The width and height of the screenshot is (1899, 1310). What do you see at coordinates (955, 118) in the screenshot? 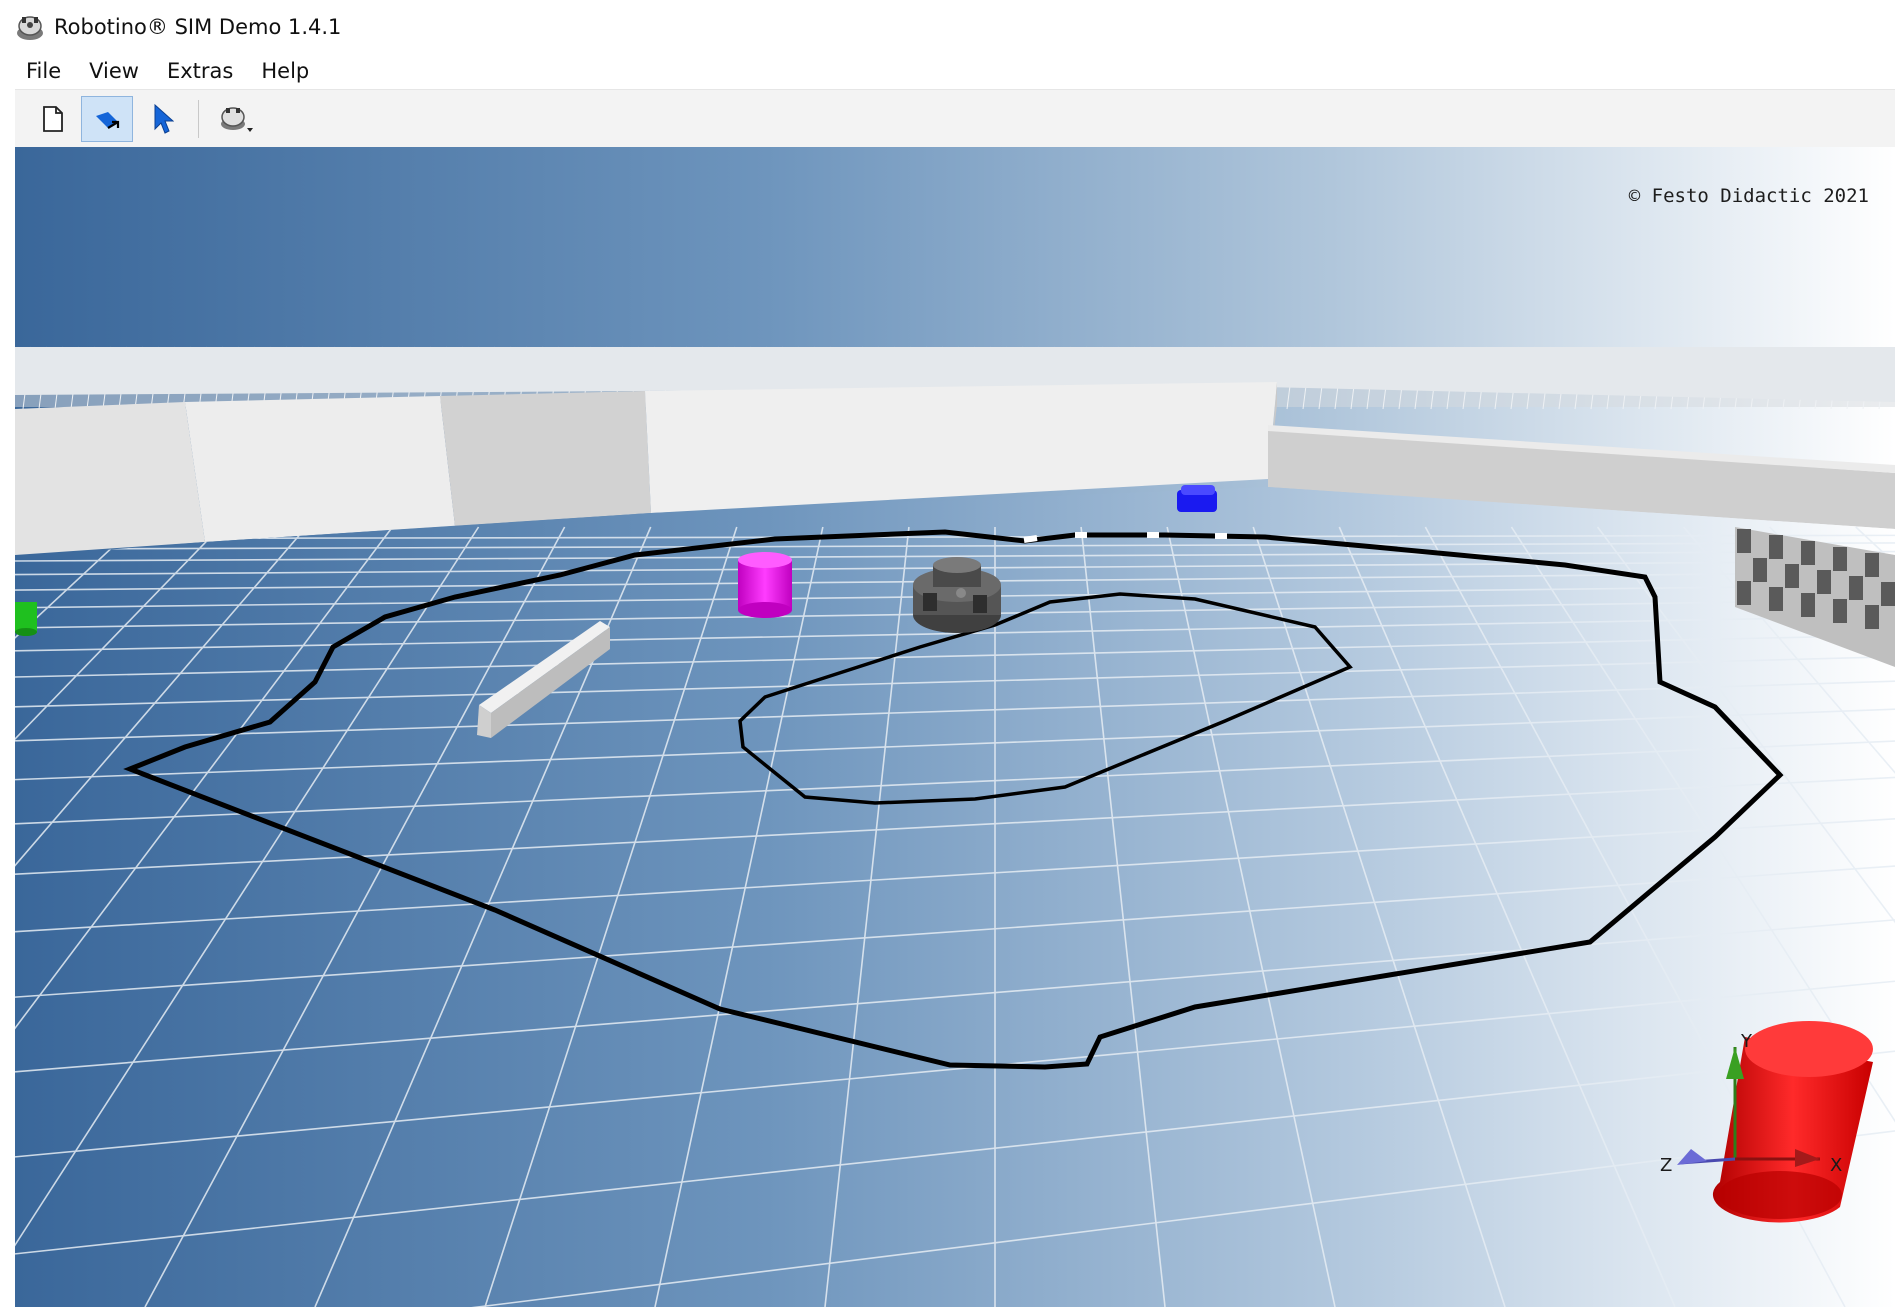
I see `toolbar` at bounding box center [955, 118].